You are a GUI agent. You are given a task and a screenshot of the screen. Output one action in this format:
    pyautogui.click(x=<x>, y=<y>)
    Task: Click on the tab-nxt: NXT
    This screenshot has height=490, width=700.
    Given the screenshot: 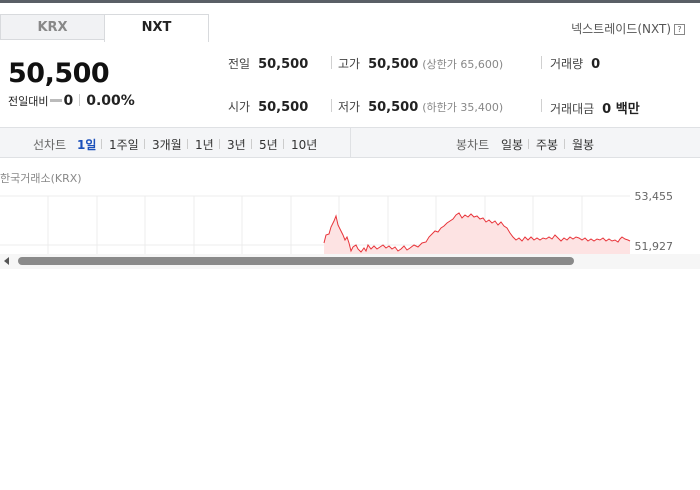 What is the action you would take?
    pyautogui.click(x=156, y=28)
    